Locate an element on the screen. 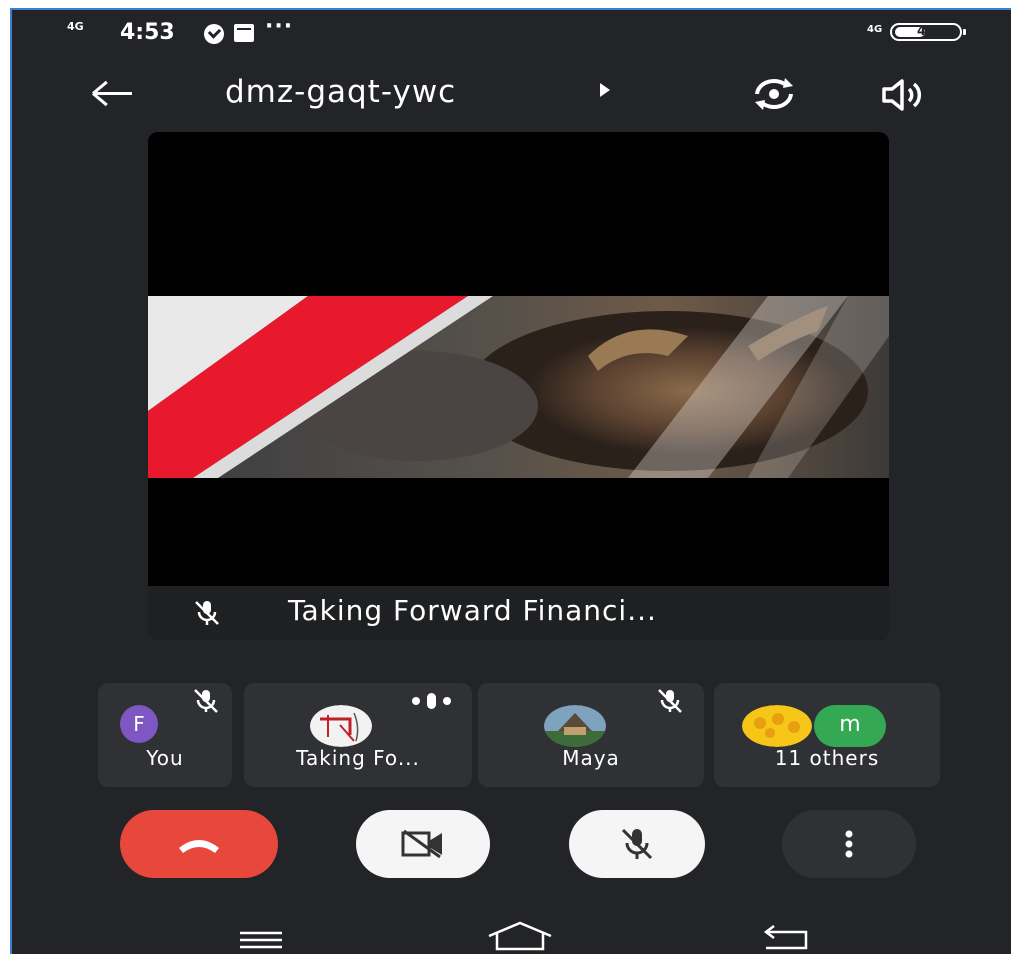 This screenshot has height=954, width=1011. status-bar: 4G 4:53 ··· 4G 49 is located at coordinates (511, 34).